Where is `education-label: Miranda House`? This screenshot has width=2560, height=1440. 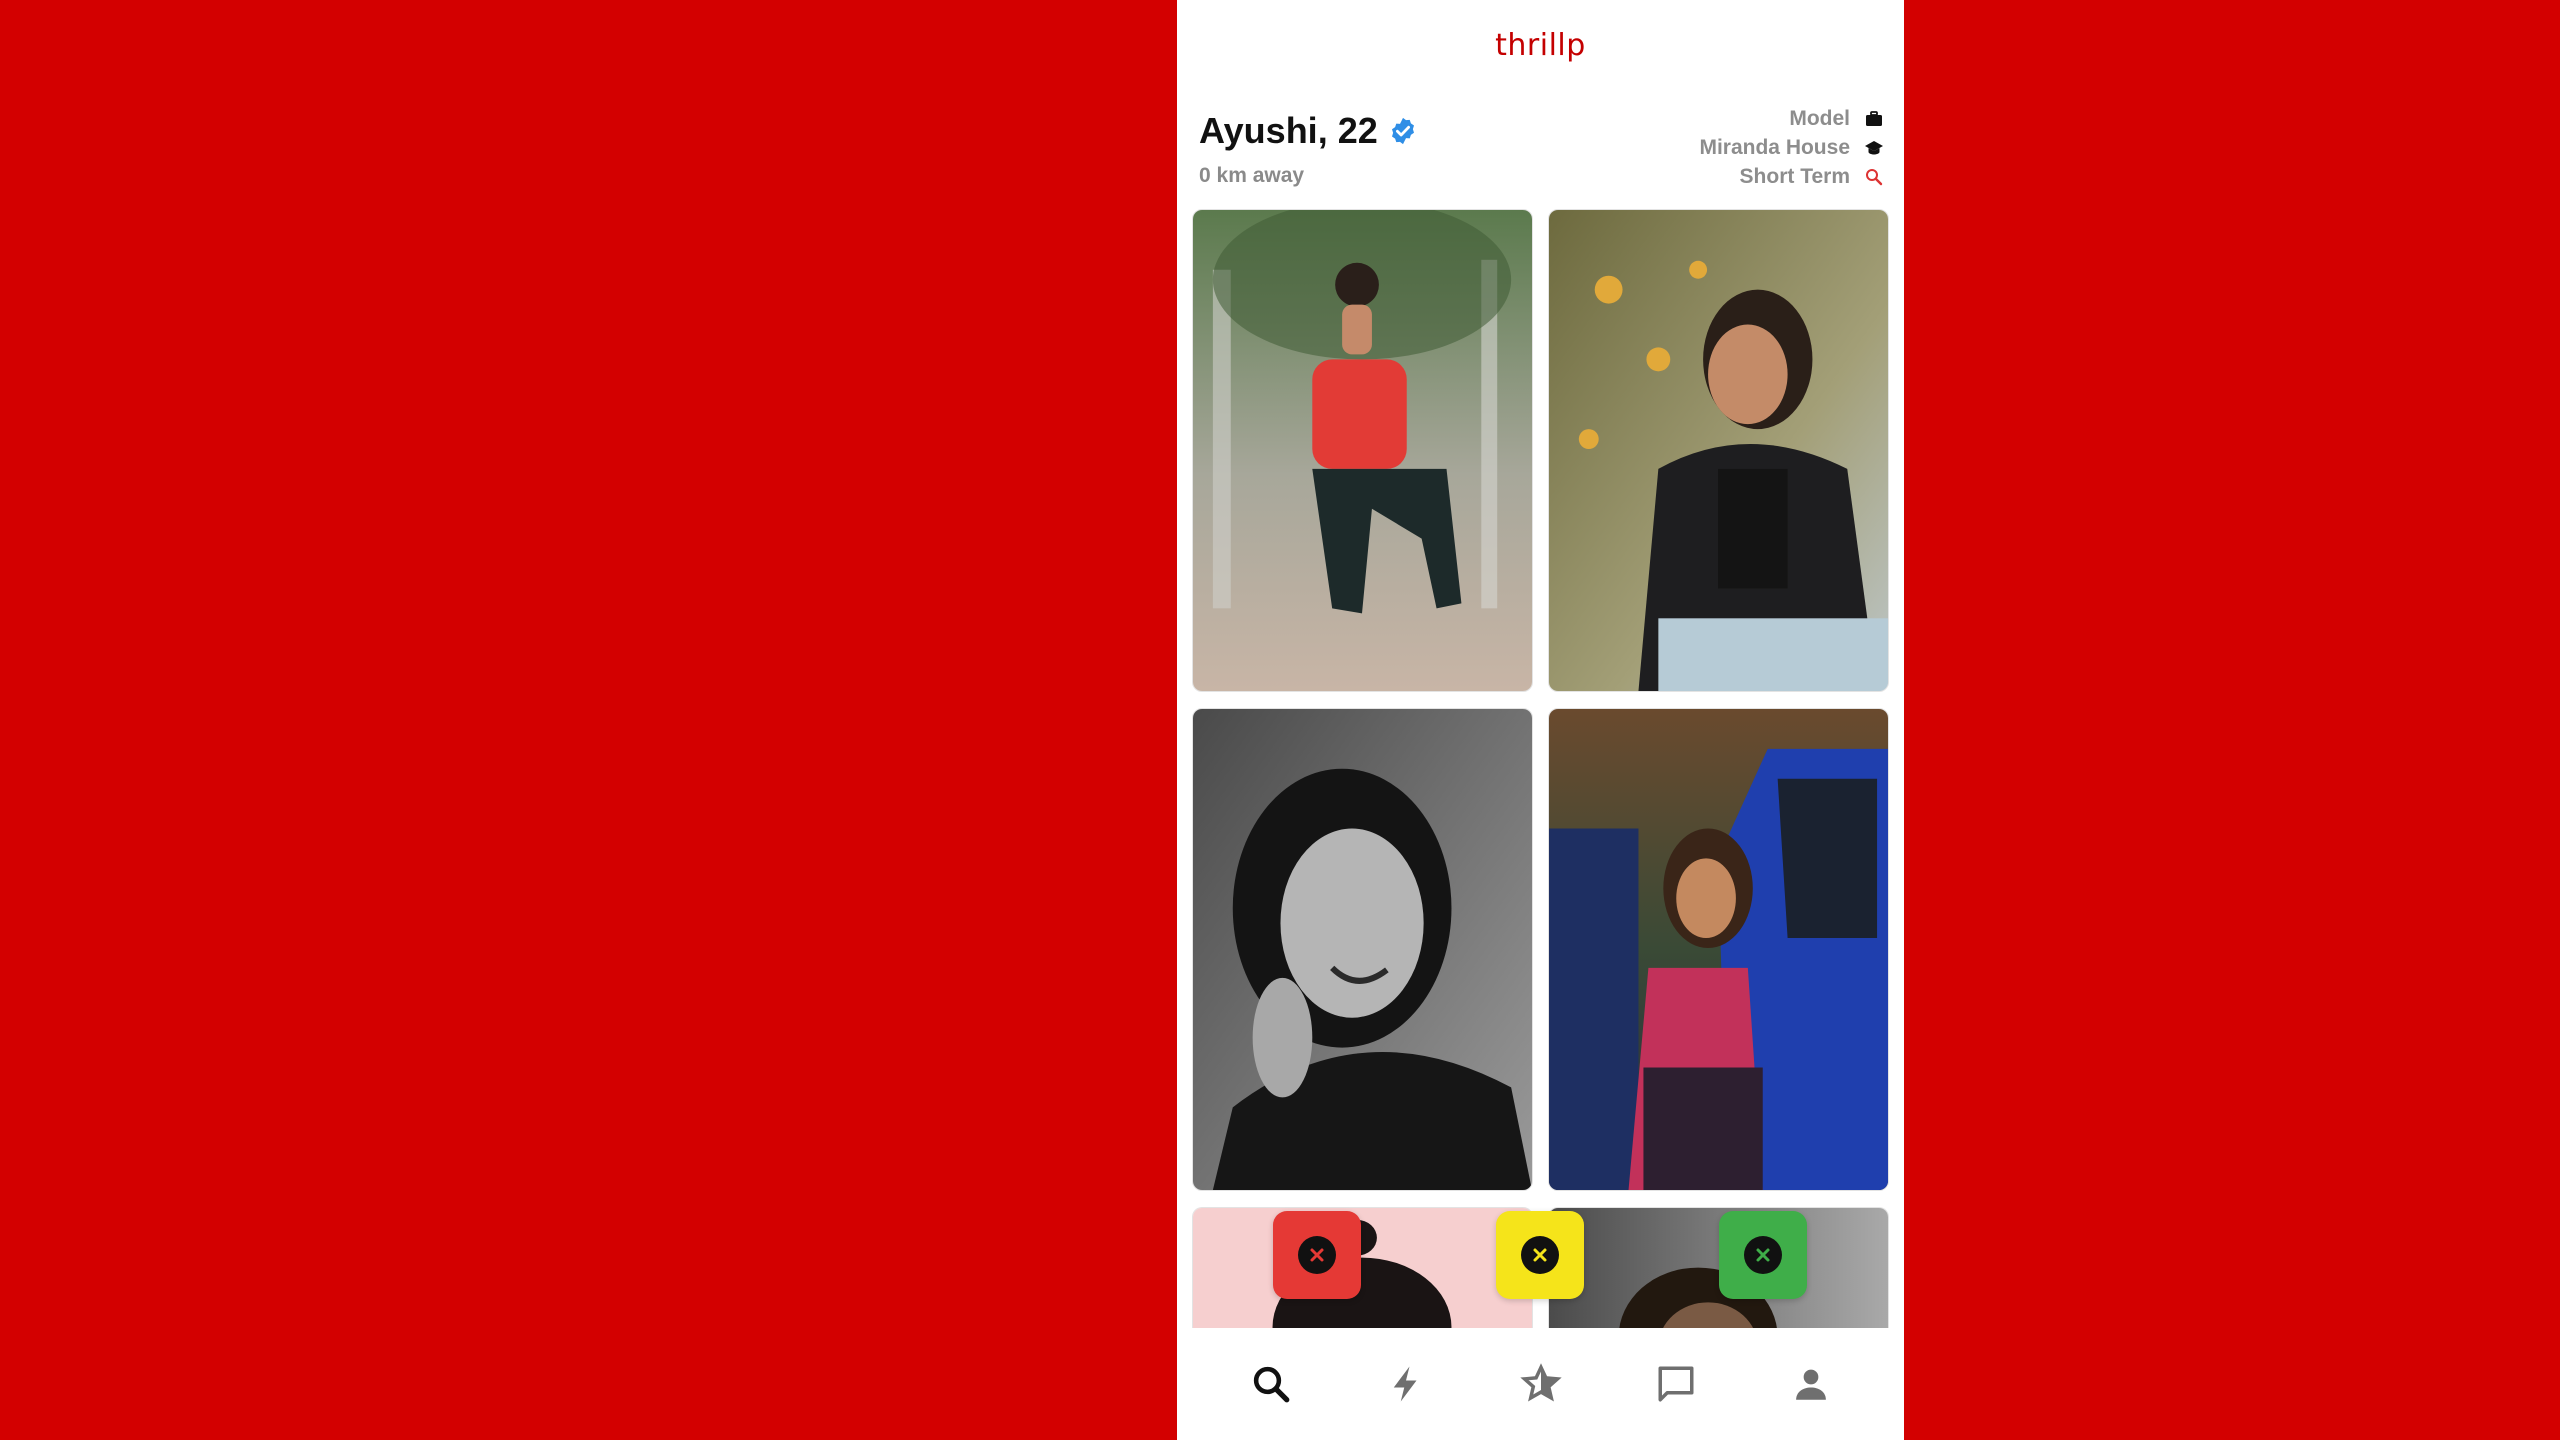 education-label: Miranda House is located at coordinates (1774, 147).